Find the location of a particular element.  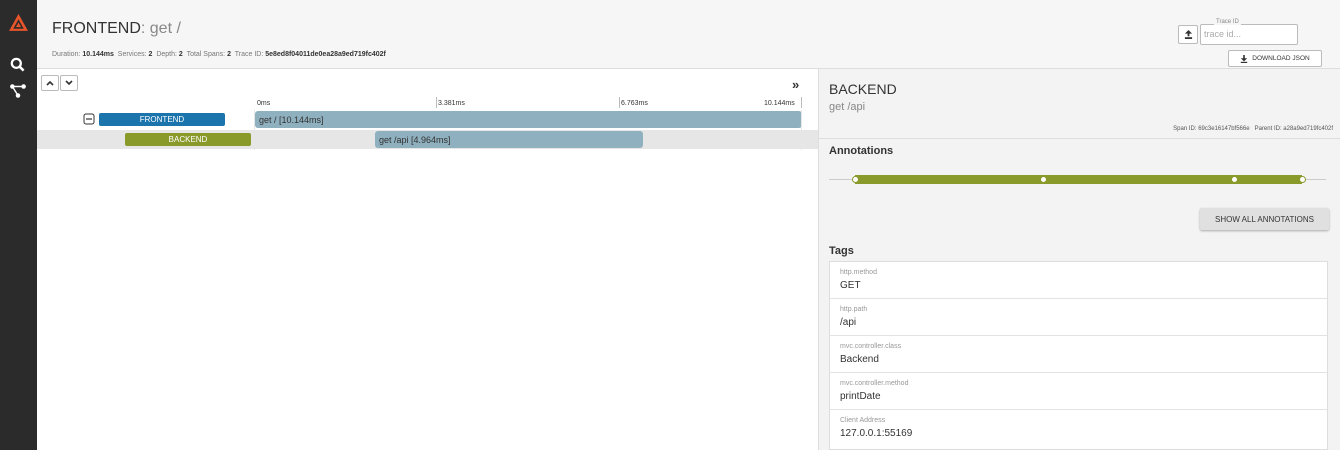

tick-label: 6.763ms is located at coordinates (634, 103).